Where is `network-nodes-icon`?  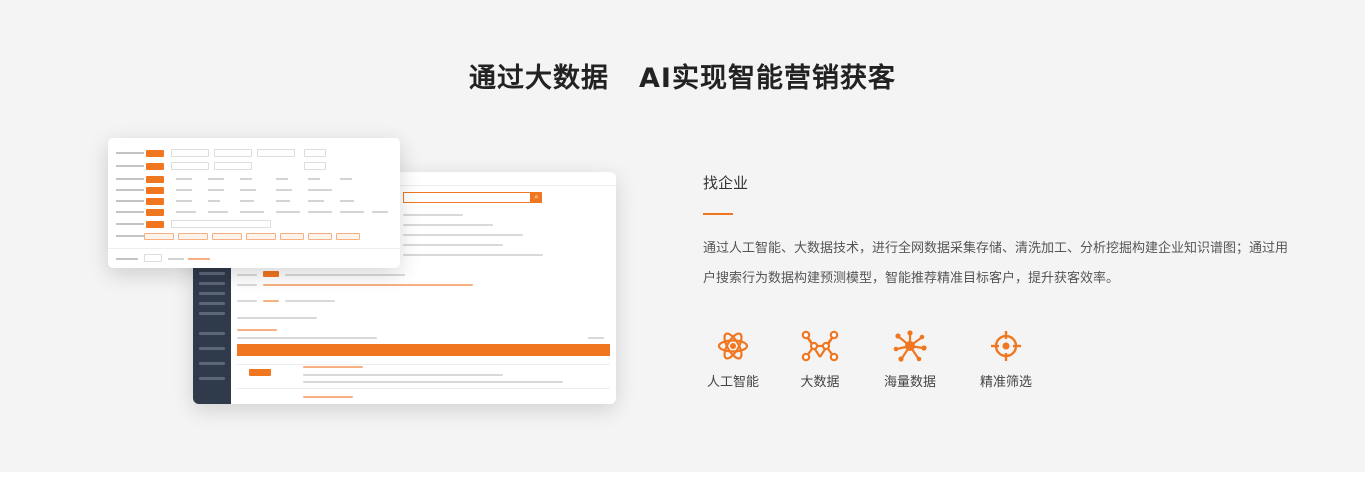
network-nodes-icon is located at coordinates (820, 346).